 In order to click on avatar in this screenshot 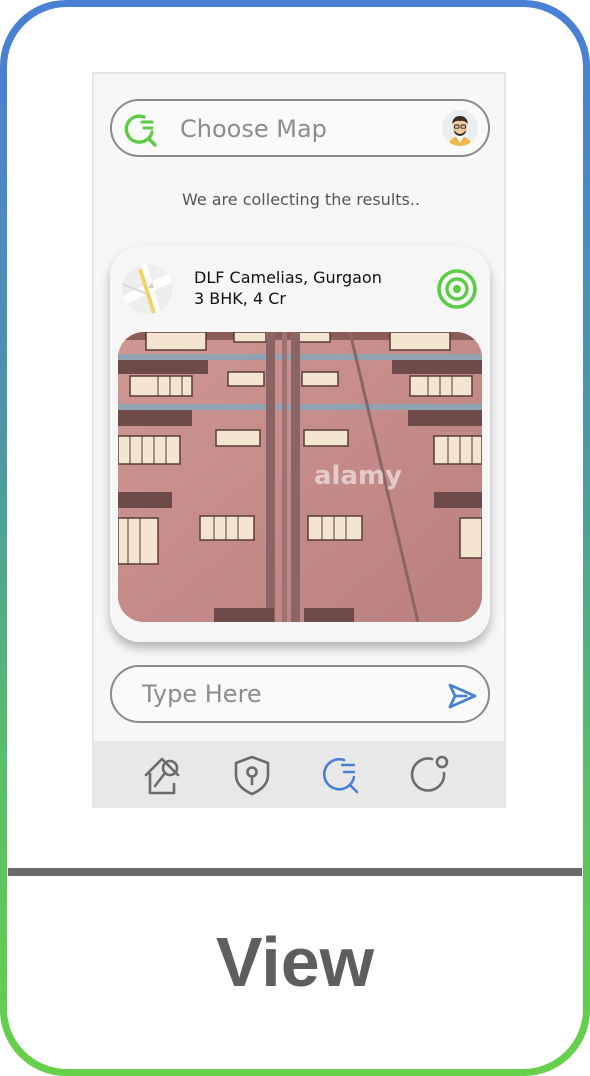, I will do `click(460, 128)`.